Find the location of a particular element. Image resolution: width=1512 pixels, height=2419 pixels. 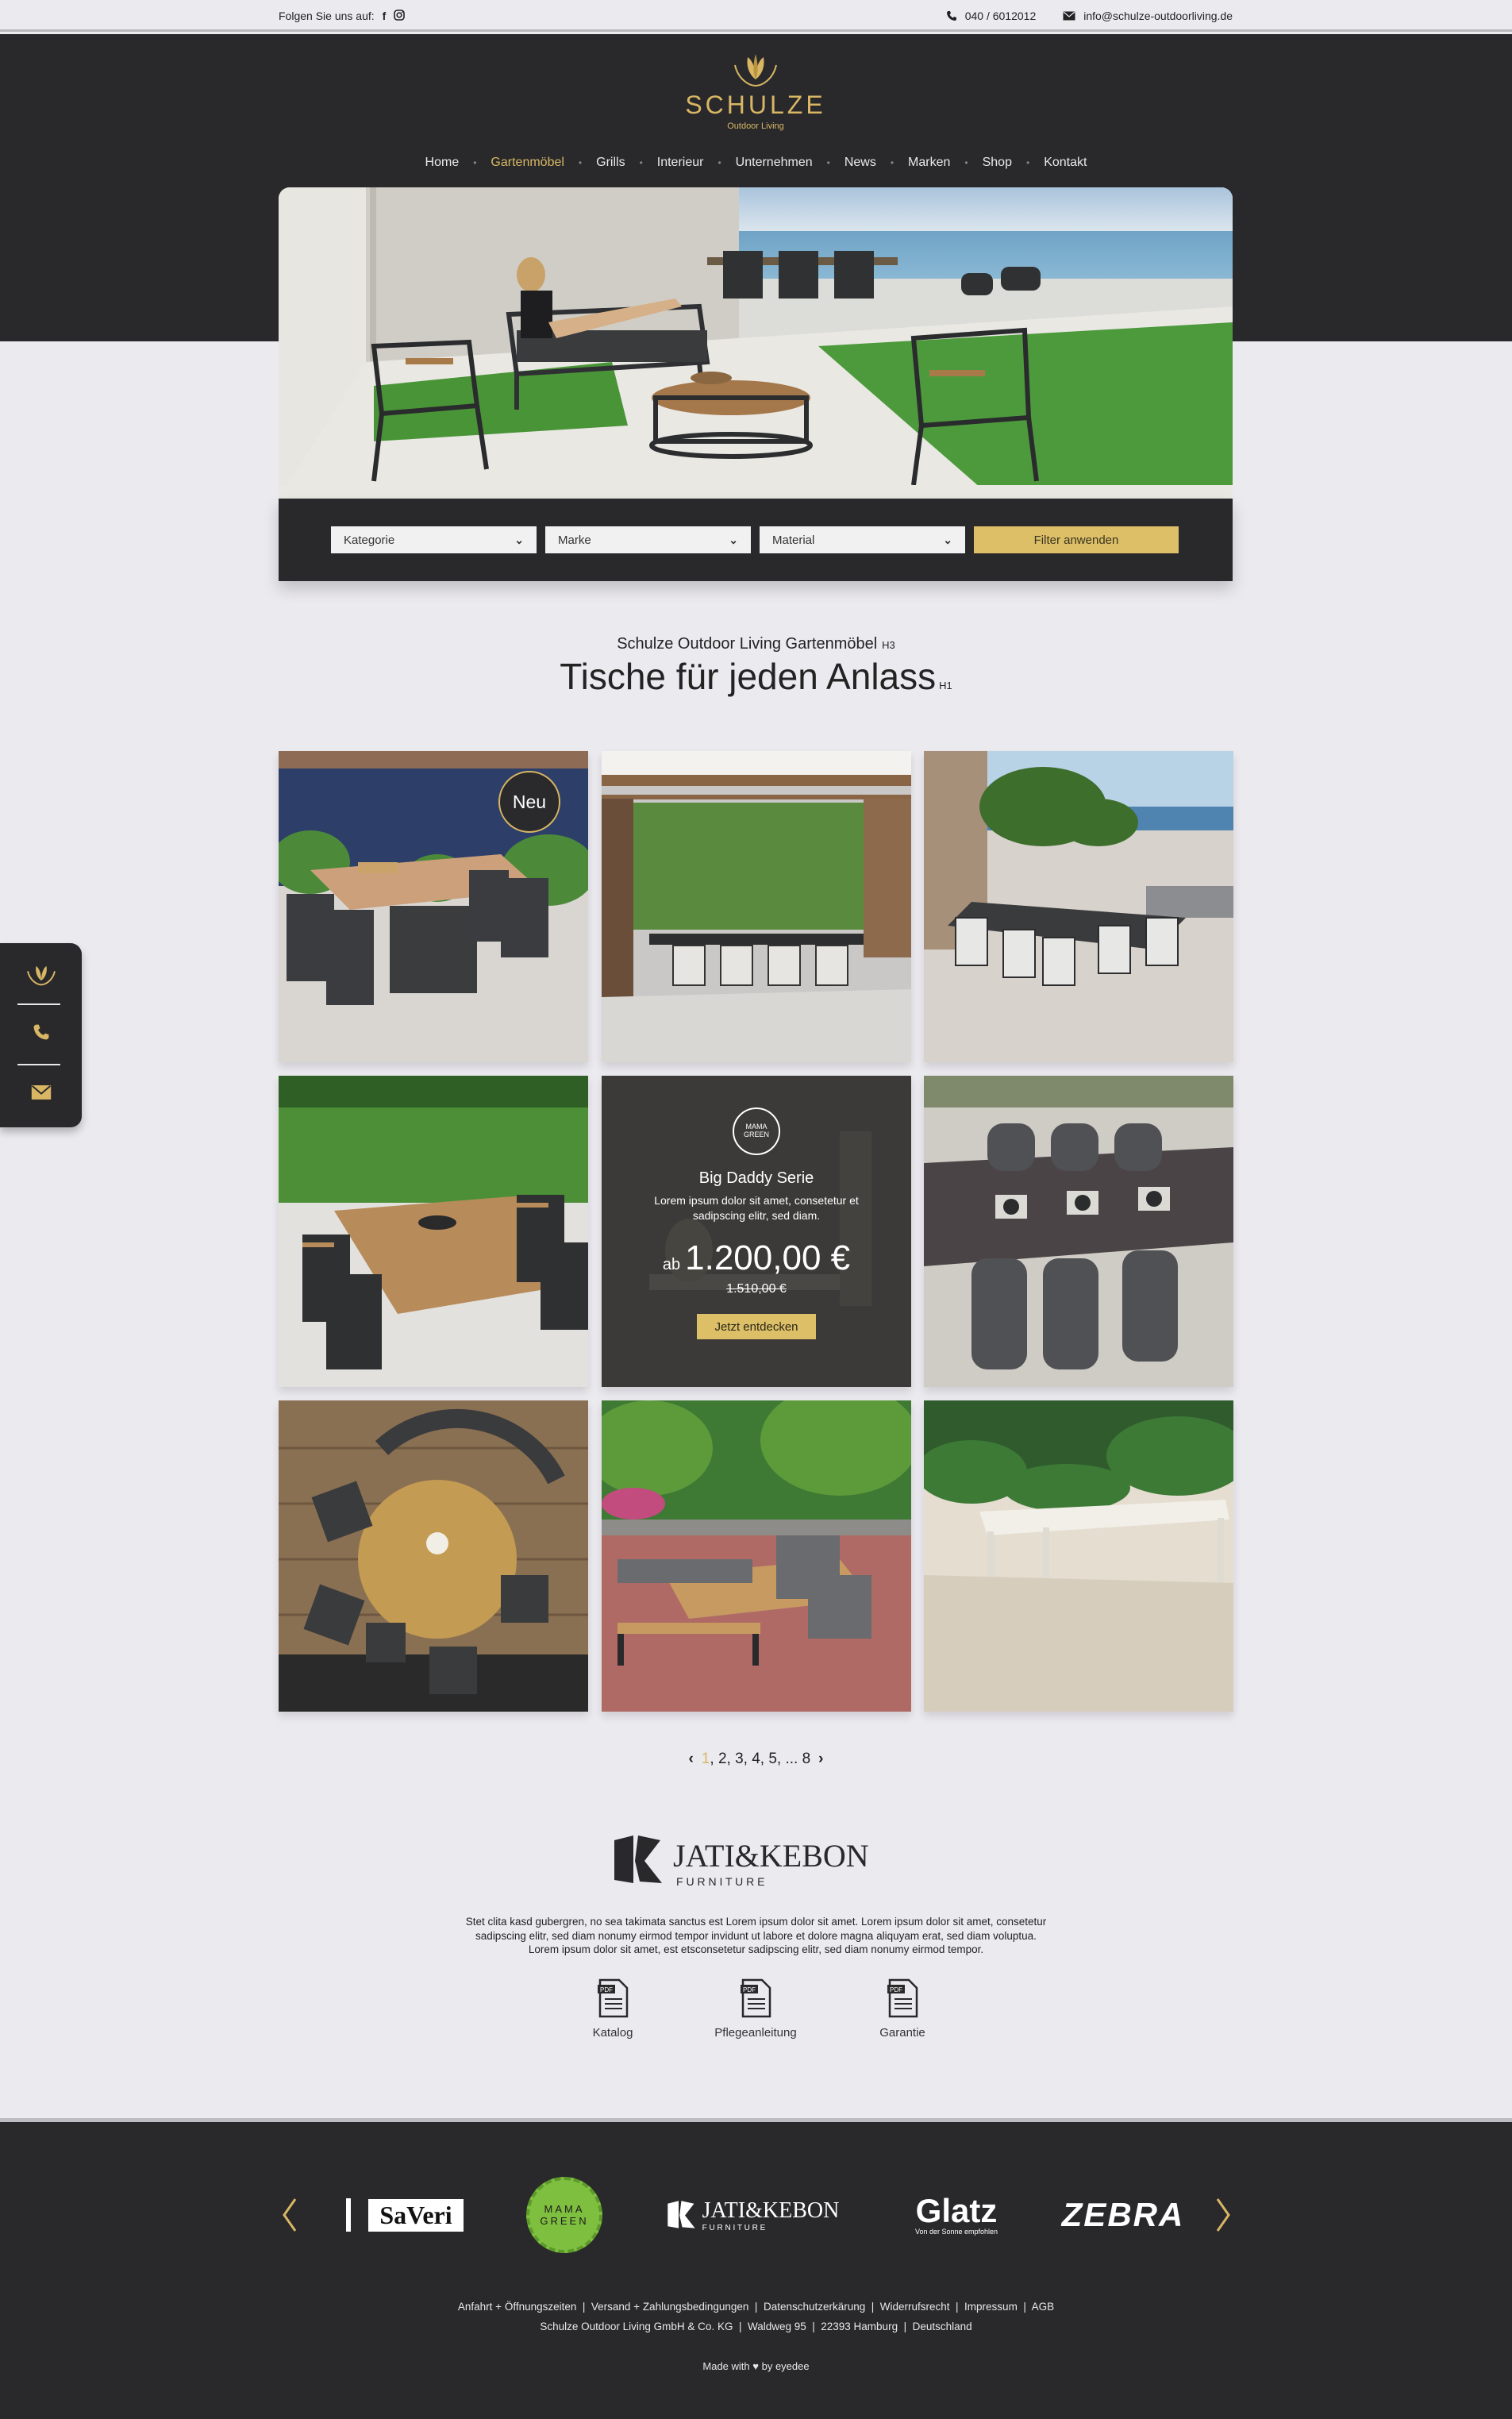

doc-katalog: PDF Katalog is located at coordinates (612, 2009).